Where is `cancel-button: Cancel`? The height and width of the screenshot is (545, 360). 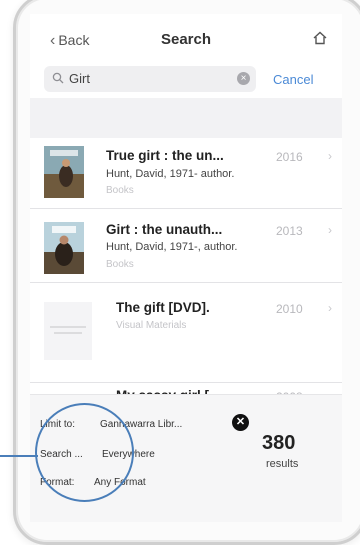 cancel-button: Cancel is located at coordinates (293, 79).